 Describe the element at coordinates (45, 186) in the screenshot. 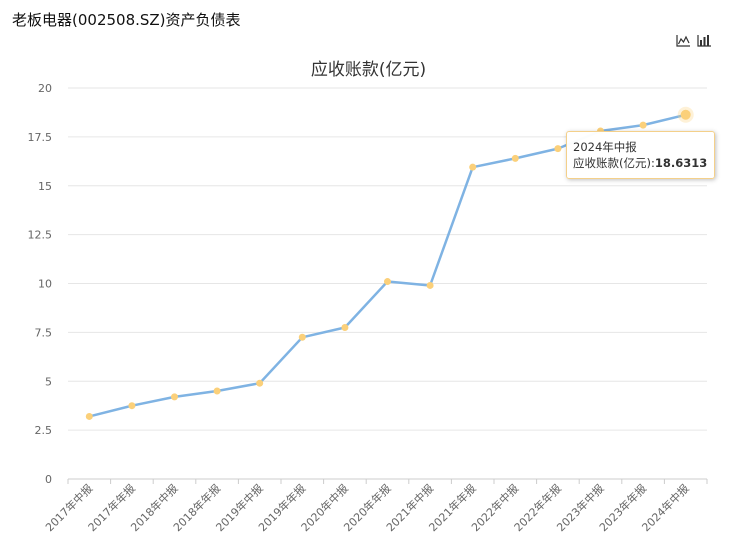

I see `y-tick-label: 15` at that location.